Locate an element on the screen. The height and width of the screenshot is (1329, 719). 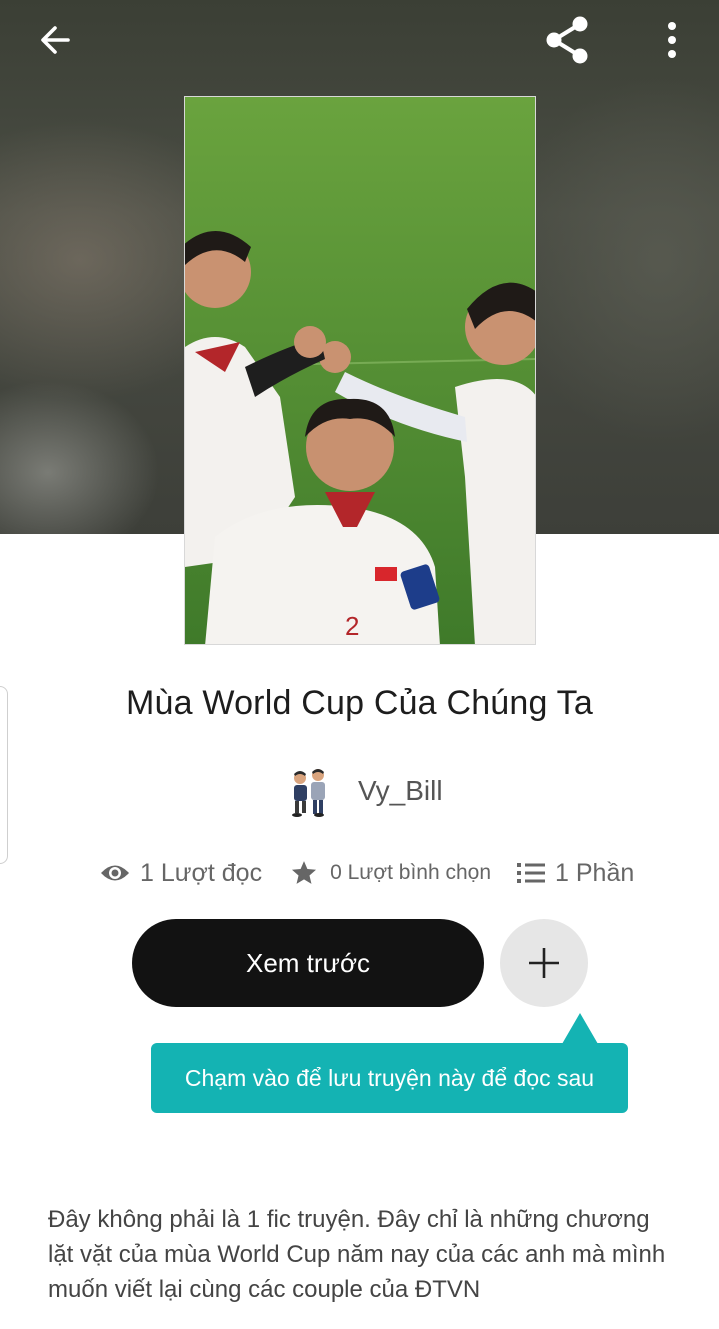
tooltip-text: Chạm vào để lưu truyện này để đọc sau is located at coordinates (389, 1077).